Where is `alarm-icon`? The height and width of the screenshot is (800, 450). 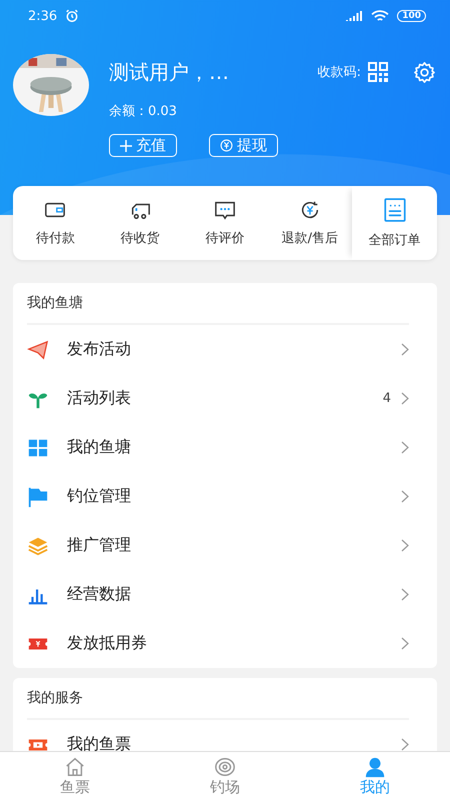 alarm-icon is located at coordinates (72, 16).